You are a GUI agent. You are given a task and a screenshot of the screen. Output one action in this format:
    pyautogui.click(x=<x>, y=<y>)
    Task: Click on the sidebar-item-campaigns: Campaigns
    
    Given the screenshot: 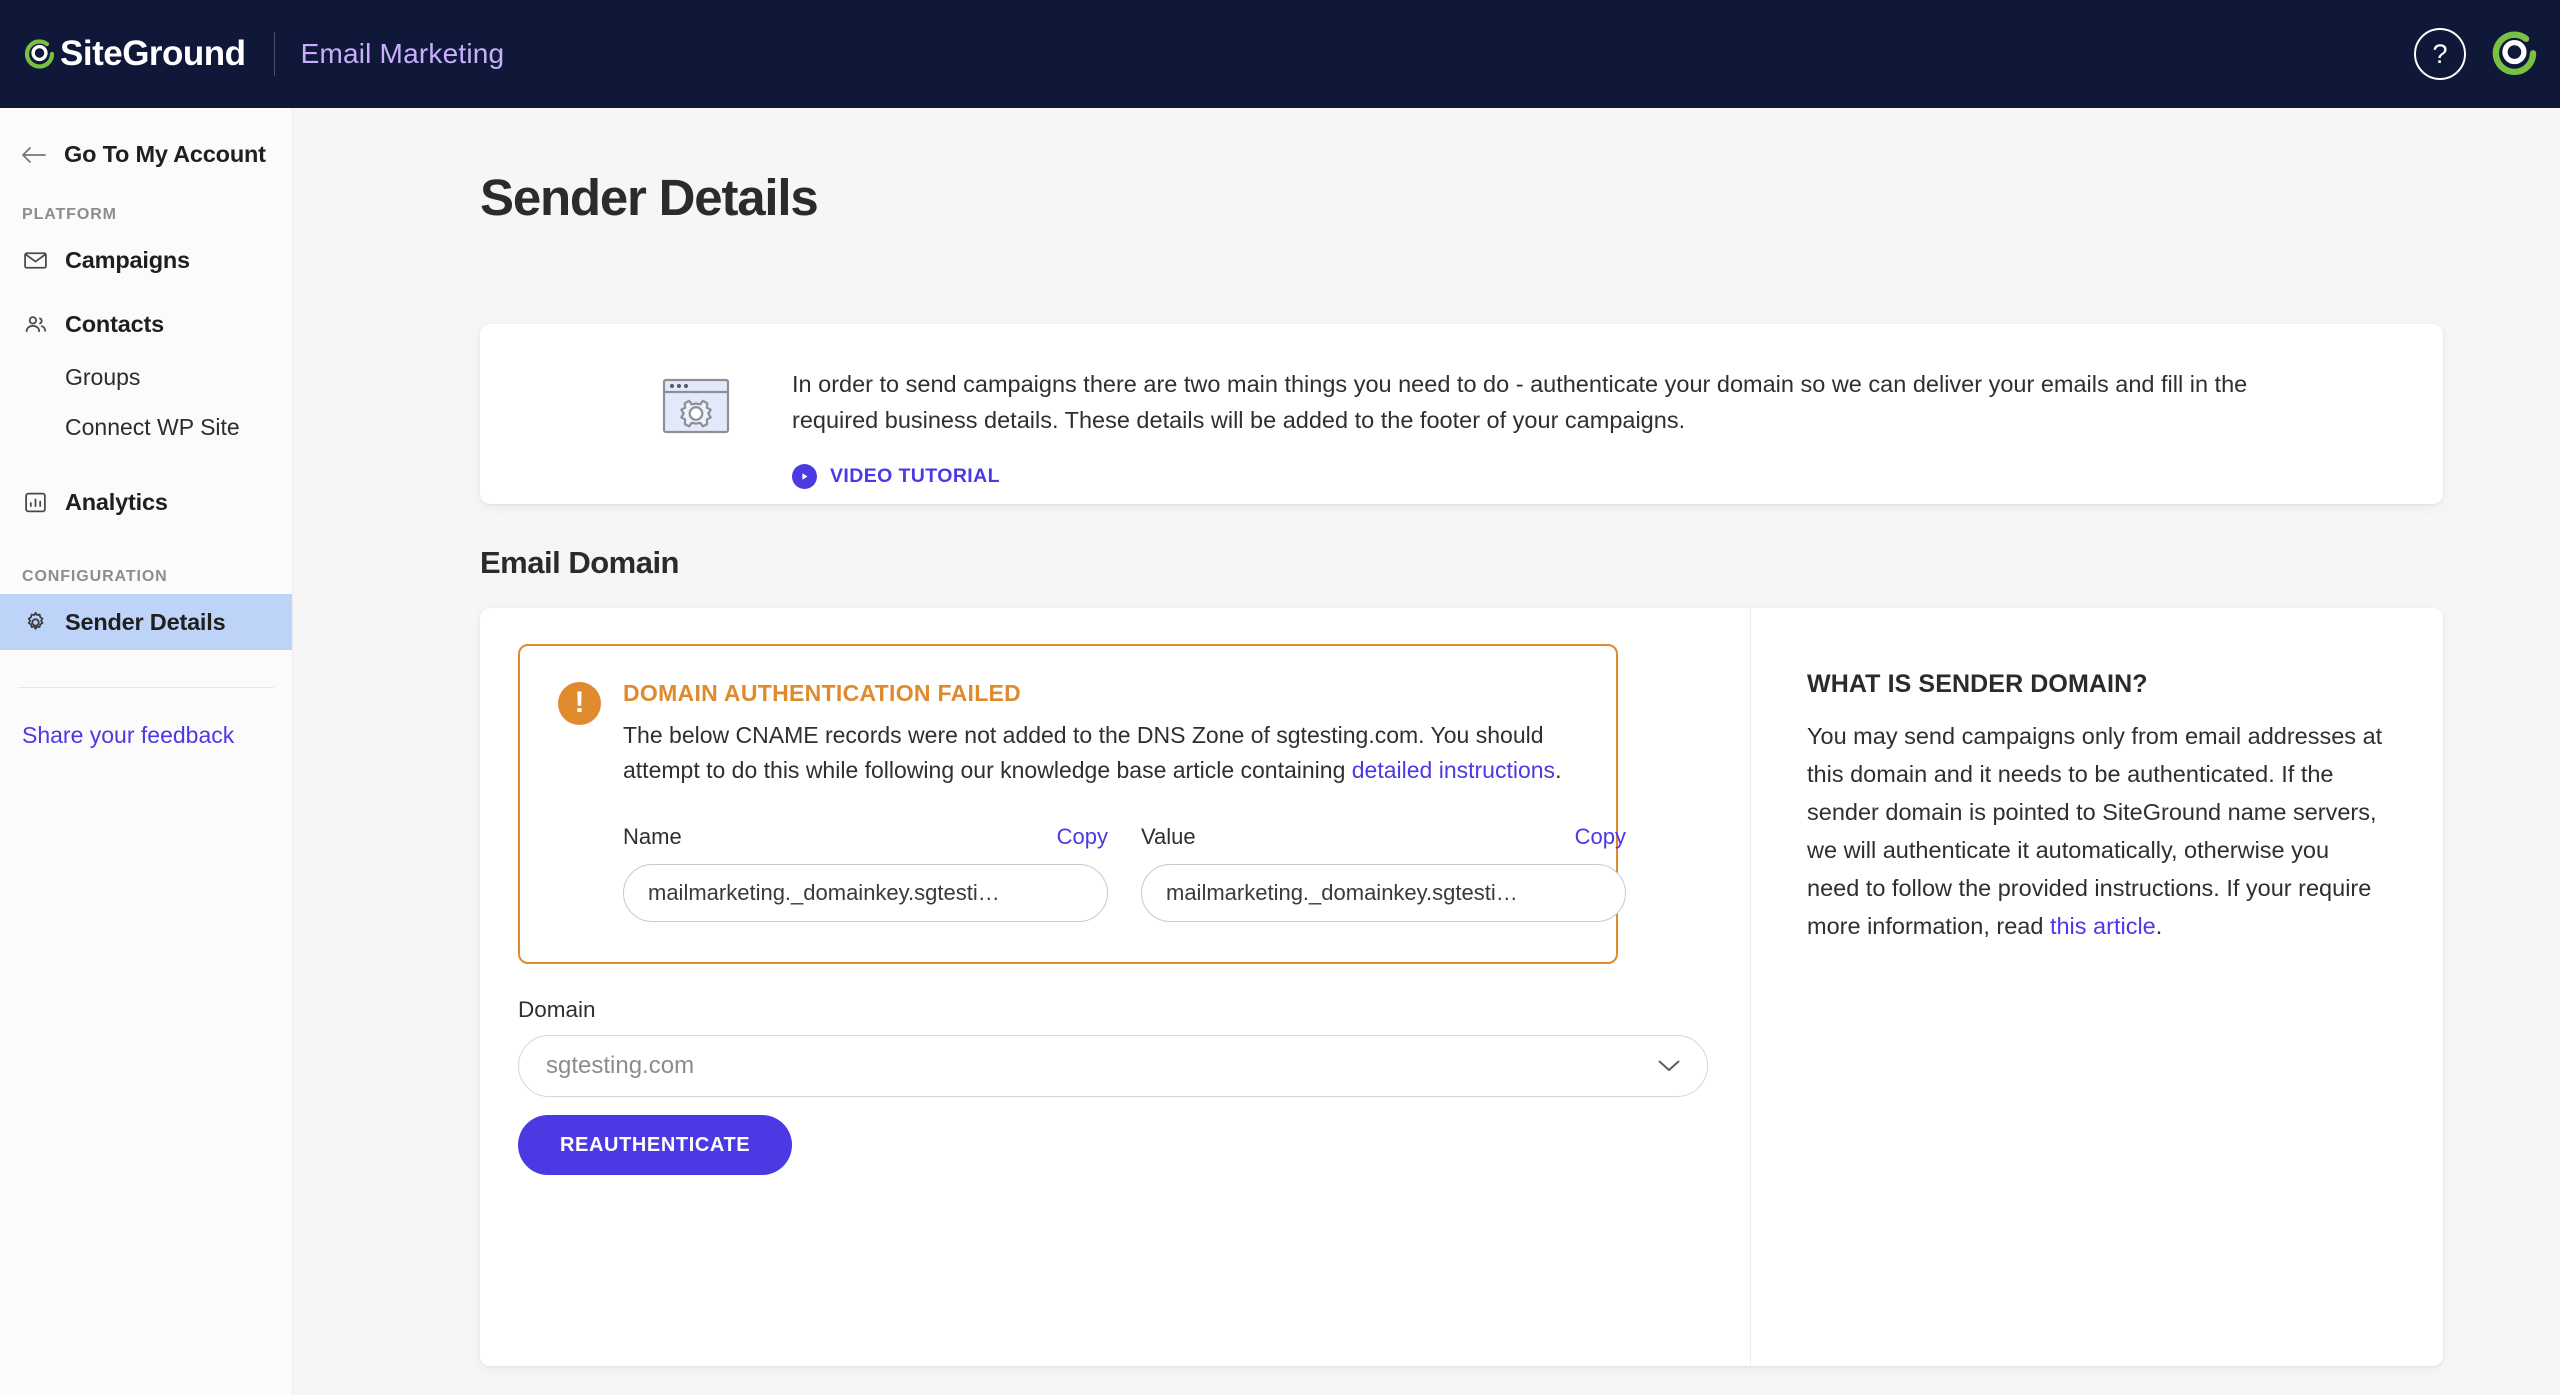 What is the action you would take?
    pyautogui.click(x=146, y=260)
    